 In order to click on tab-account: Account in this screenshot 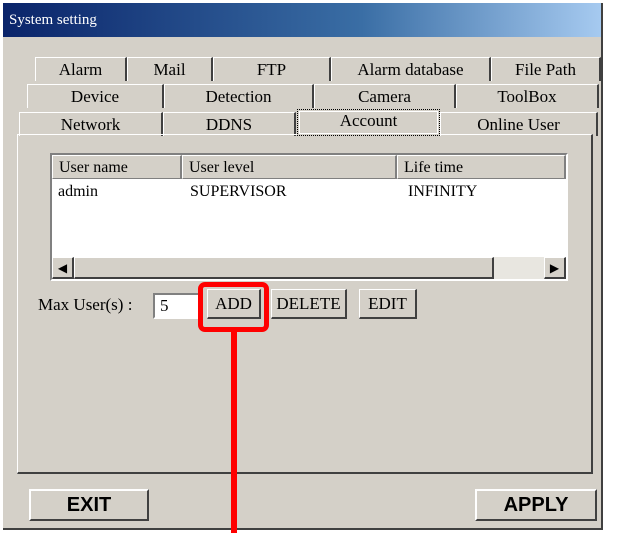, I will do `click(368, 122)`.